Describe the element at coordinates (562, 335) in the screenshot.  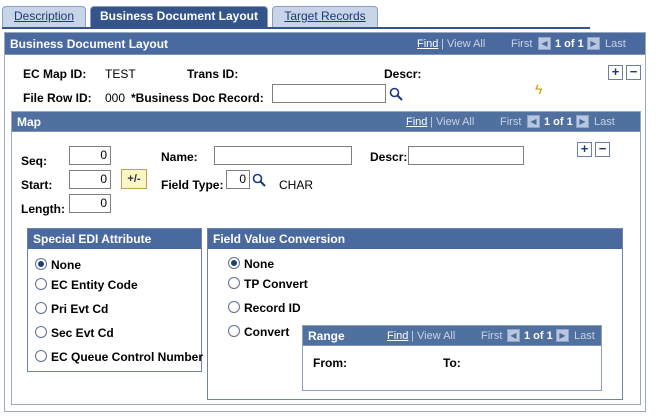
I see `range-next-arrow-icon: ▶` at that location.